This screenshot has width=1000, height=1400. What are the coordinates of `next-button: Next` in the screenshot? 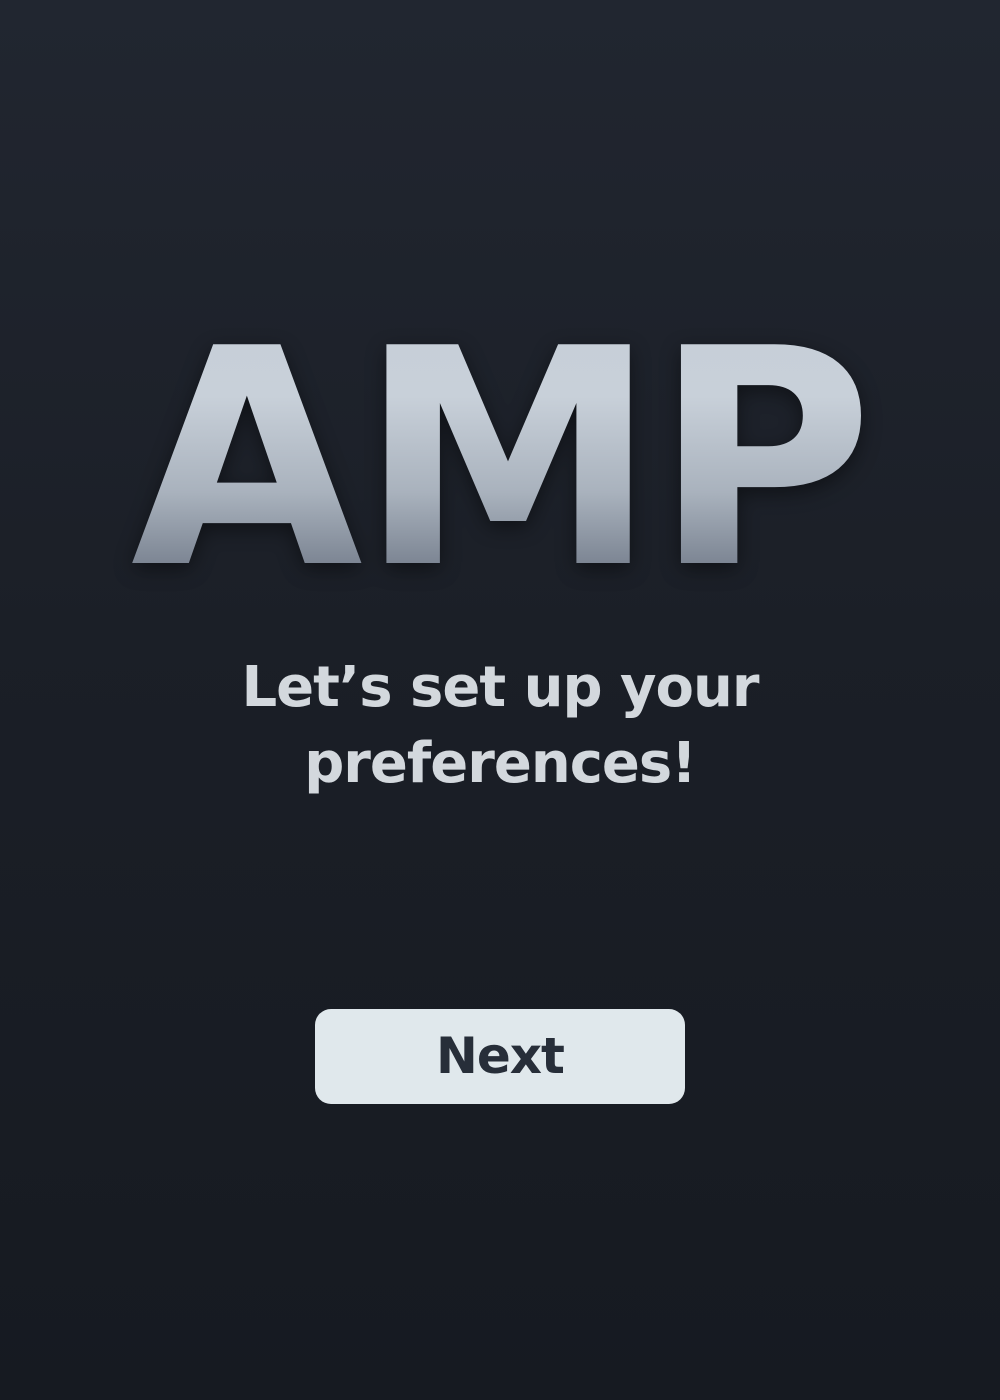 It's located at (500, 1056).